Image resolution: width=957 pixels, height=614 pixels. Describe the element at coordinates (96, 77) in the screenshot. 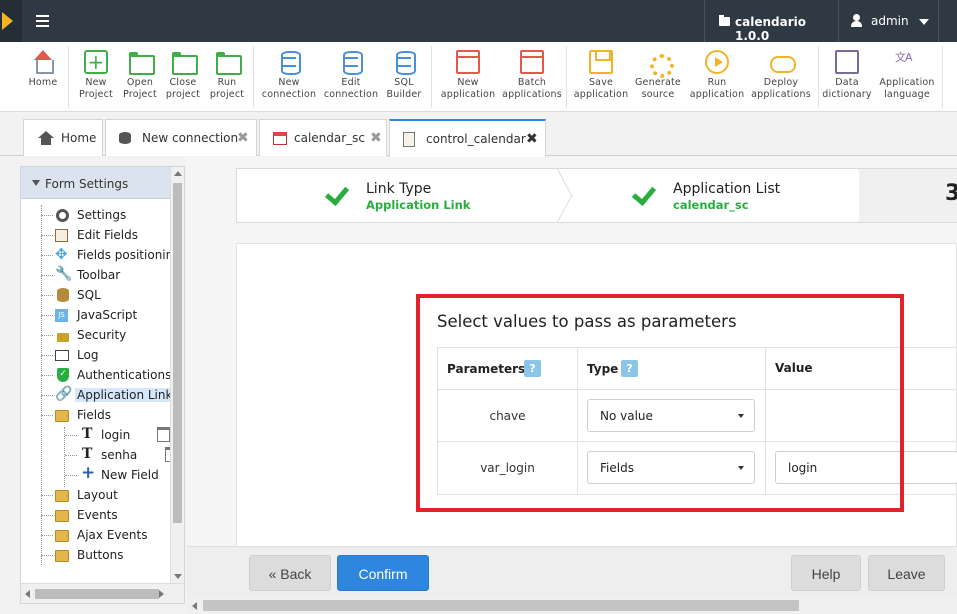

I see `toolbar-new-project-button: New Project` at that location.